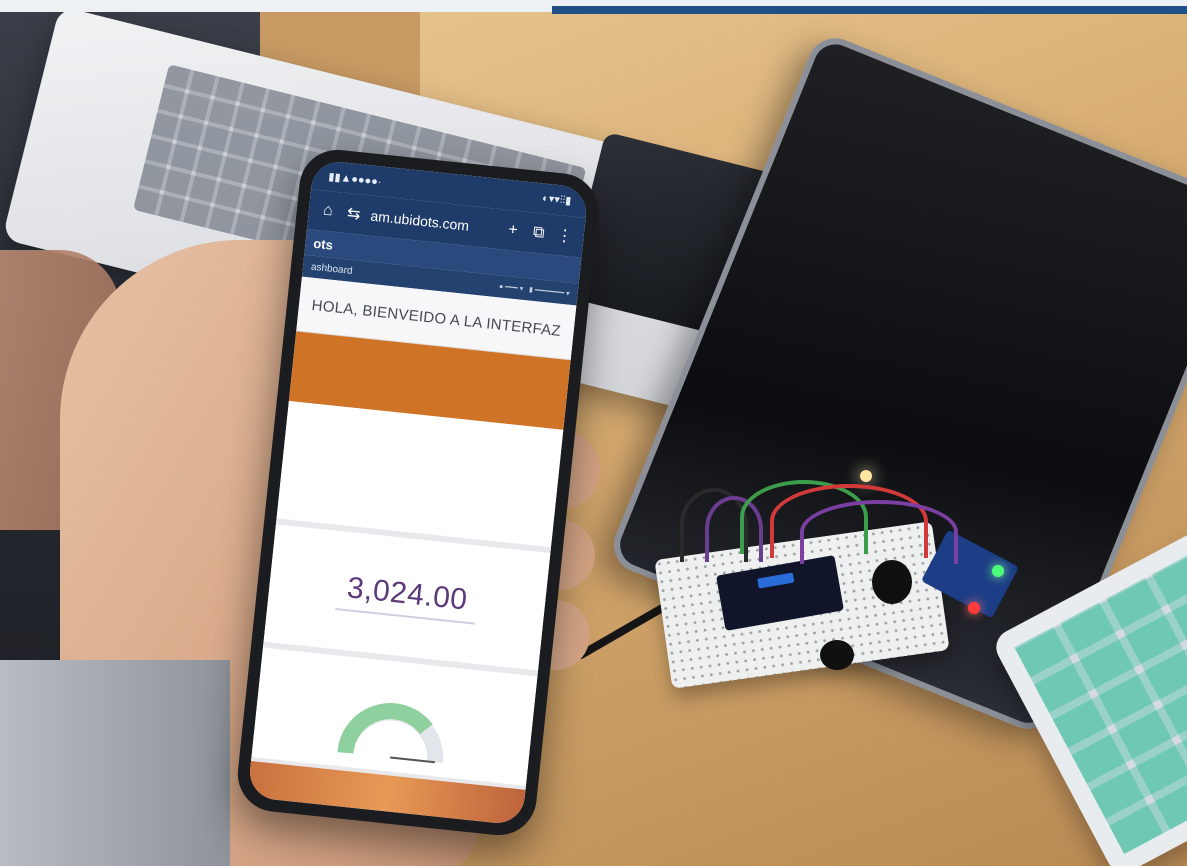  I want to click on jumper-wire, so click(879, 532).